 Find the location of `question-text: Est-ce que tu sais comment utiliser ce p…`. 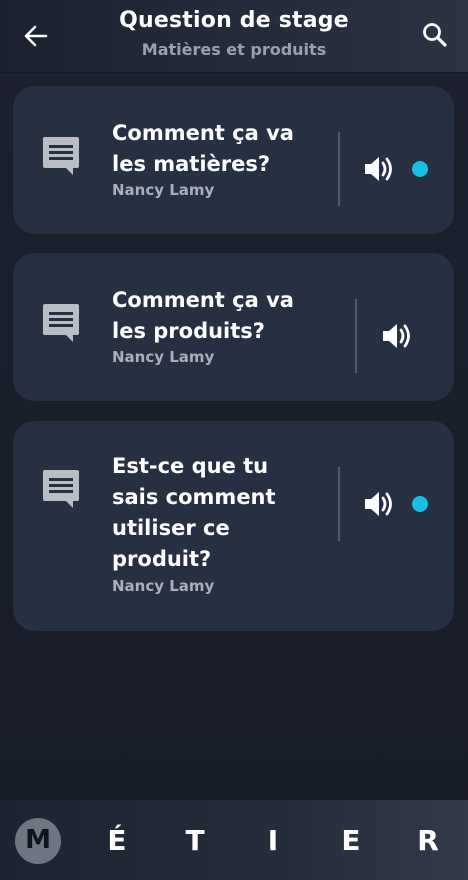

question-text: Est-ce que tu sais comment utiliser ce p… is located at coordinates (194, 513).